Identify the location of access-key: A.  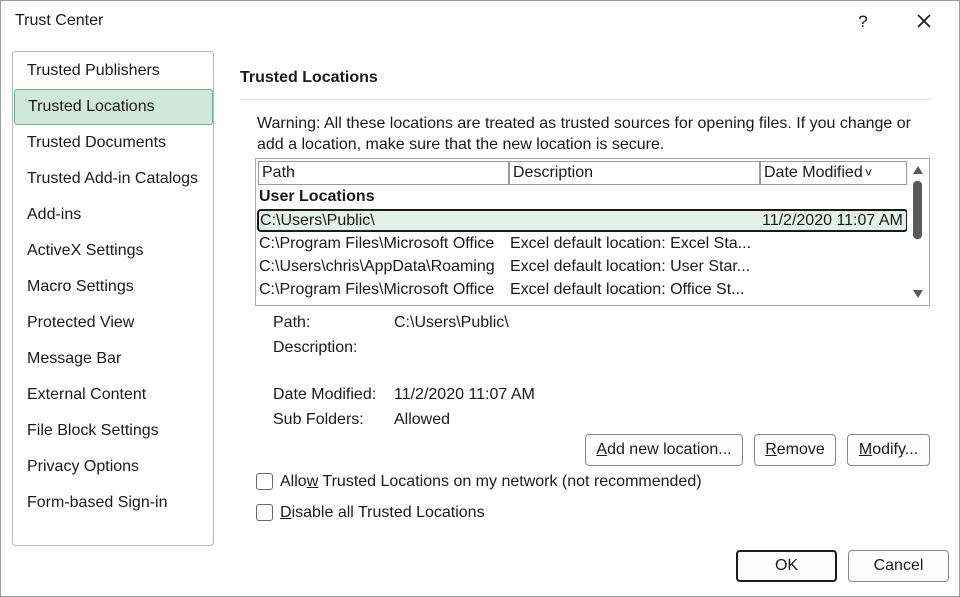
(602, 449).